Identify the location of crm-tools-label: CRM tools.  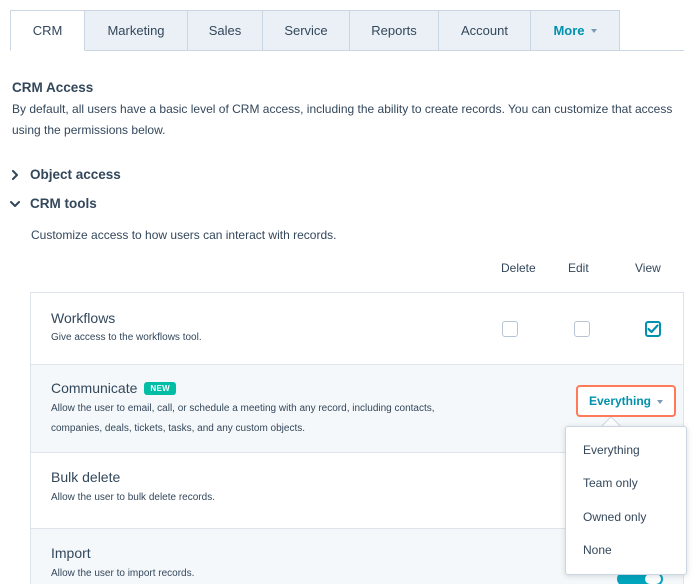
(63, 203).